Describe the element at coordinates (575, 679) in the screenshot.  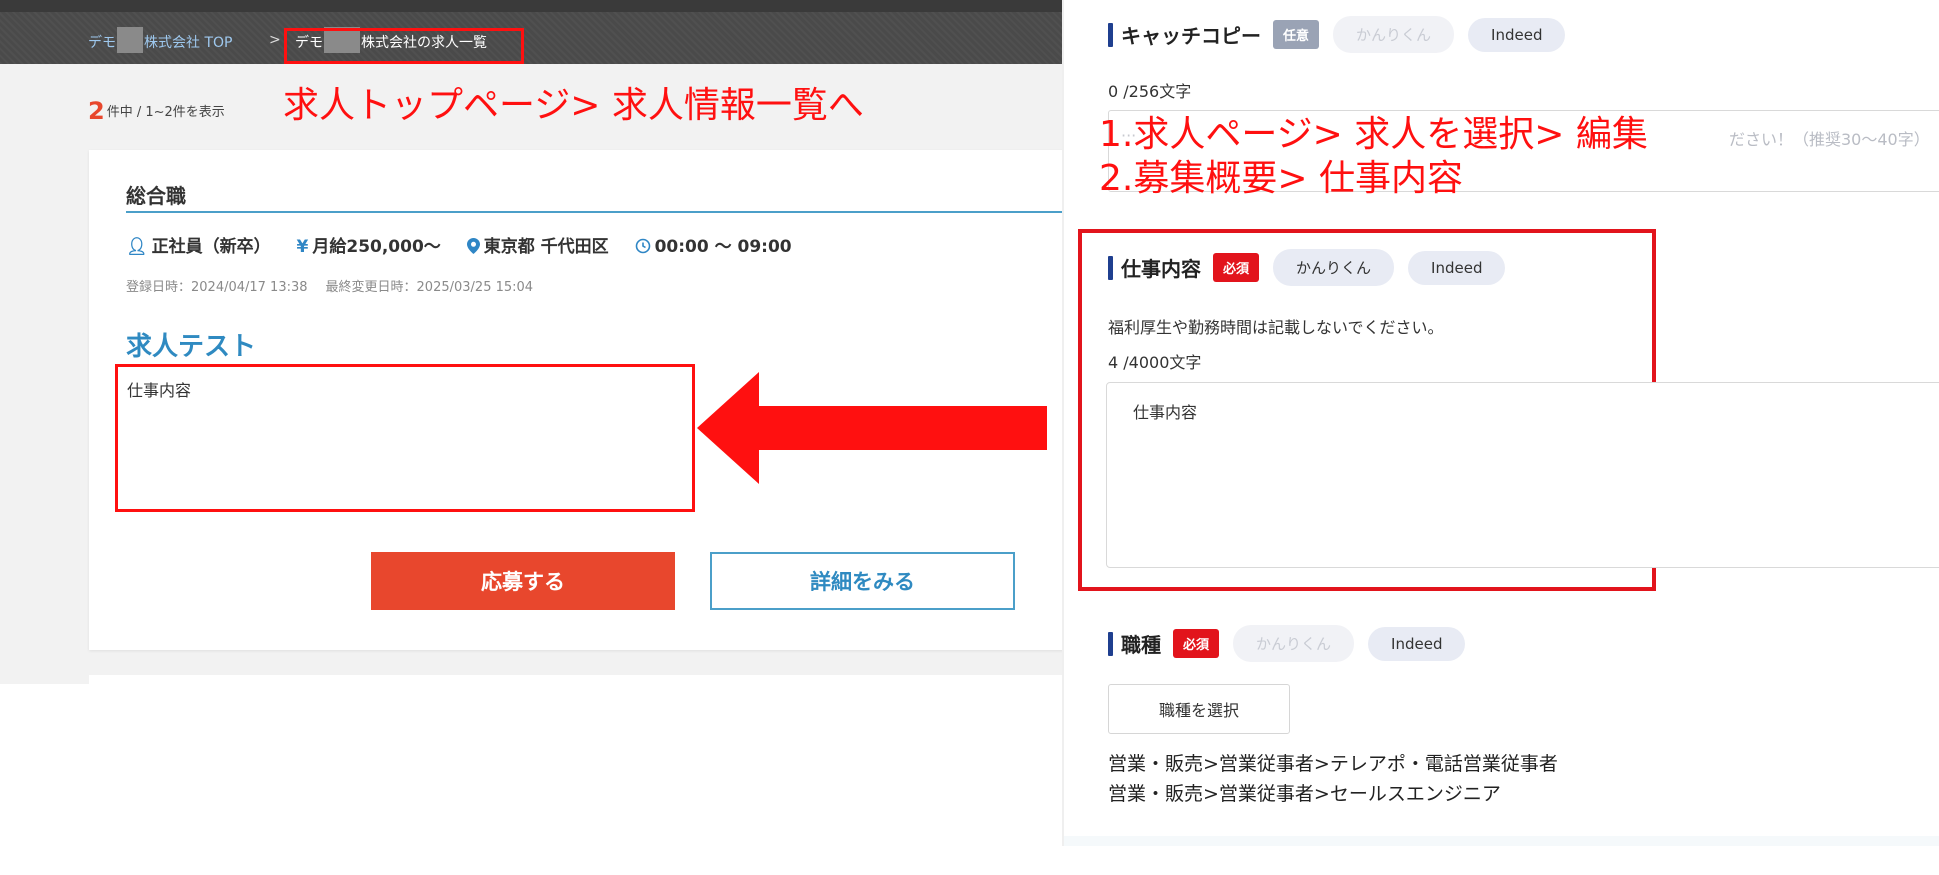
I see `job-card-next` at that location.